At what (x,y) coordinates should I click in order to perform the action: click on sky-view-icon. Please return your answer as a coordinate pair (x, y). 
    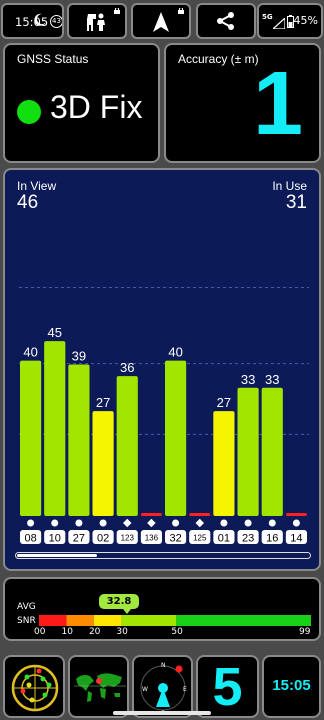
    Looking at the image, I should click on (97, 24).